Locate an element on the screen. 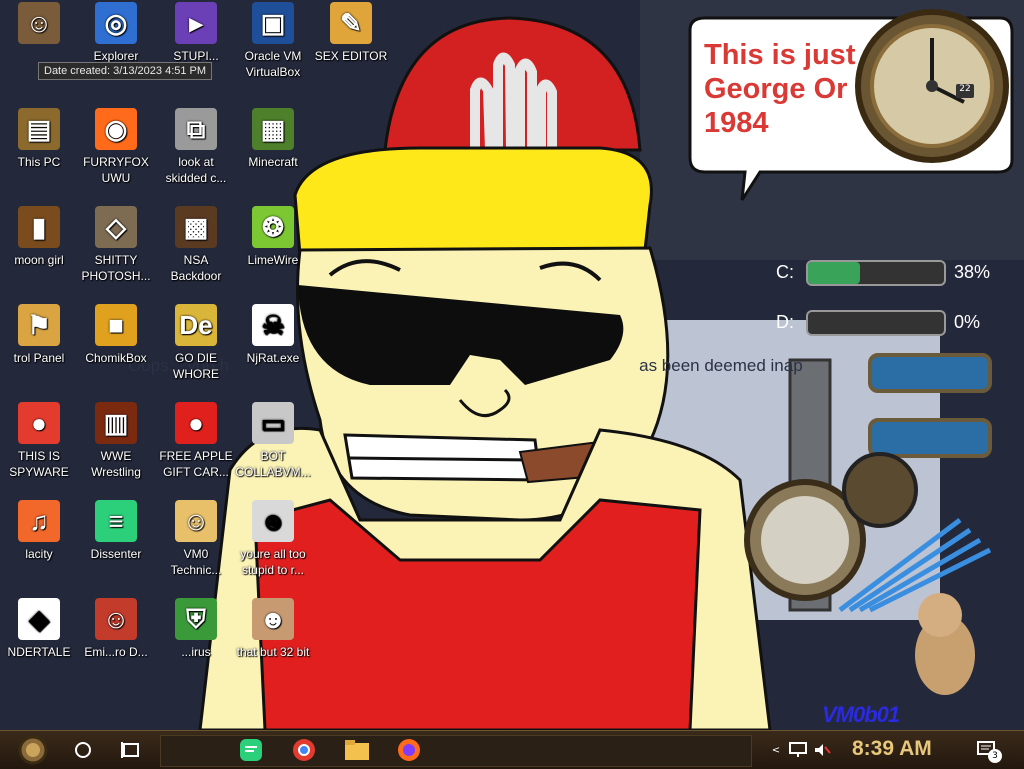 The height and width of the screenshot is (769, 1024). meter-tube-d is located at coordinates (876, 323).